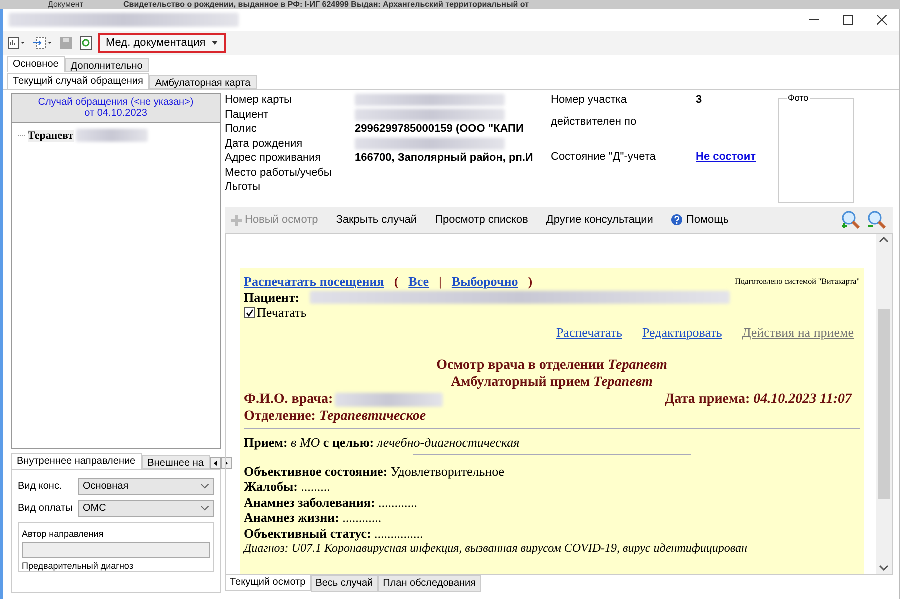  Describe the element at coordinates (798, 98) in the screenshot. I see `photo-label: Фото` at that location.